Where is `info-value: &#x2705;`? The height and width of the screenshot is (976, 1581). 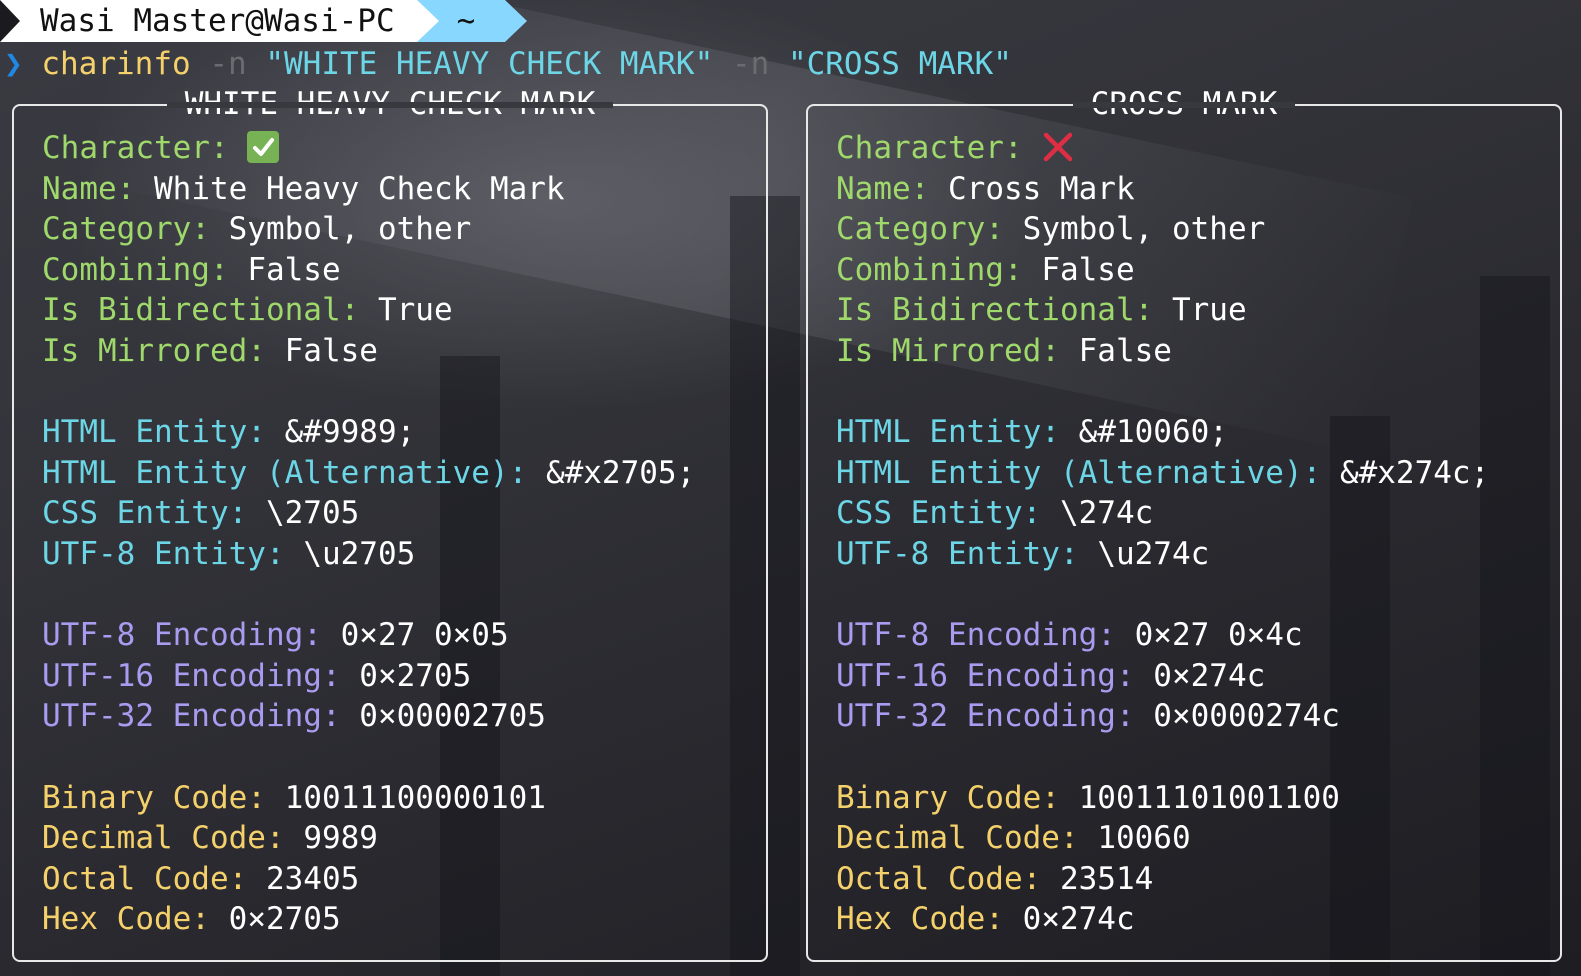 info-value: &#x2705; is located at coordinates (620, 473).